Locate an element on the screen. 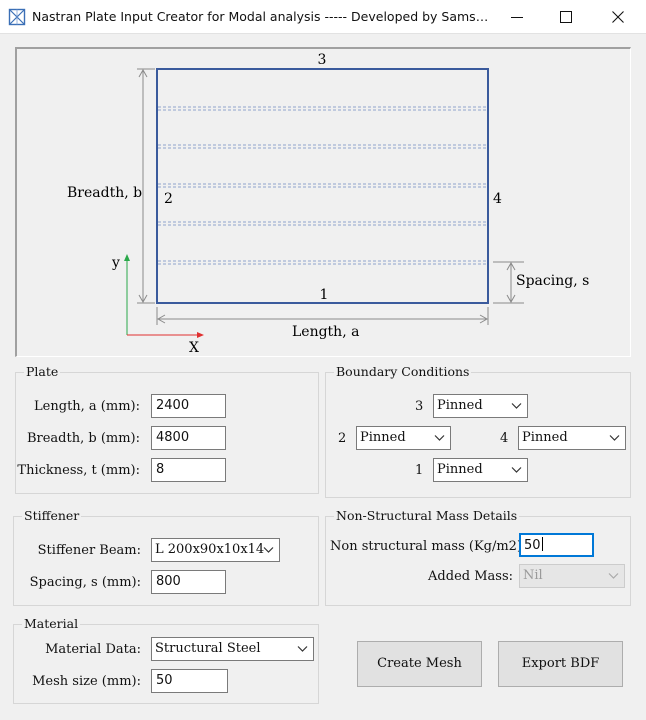 This screenshot has width=646, height=720. added-mass-label: Added Mass: is located at coordinates (470, 576).